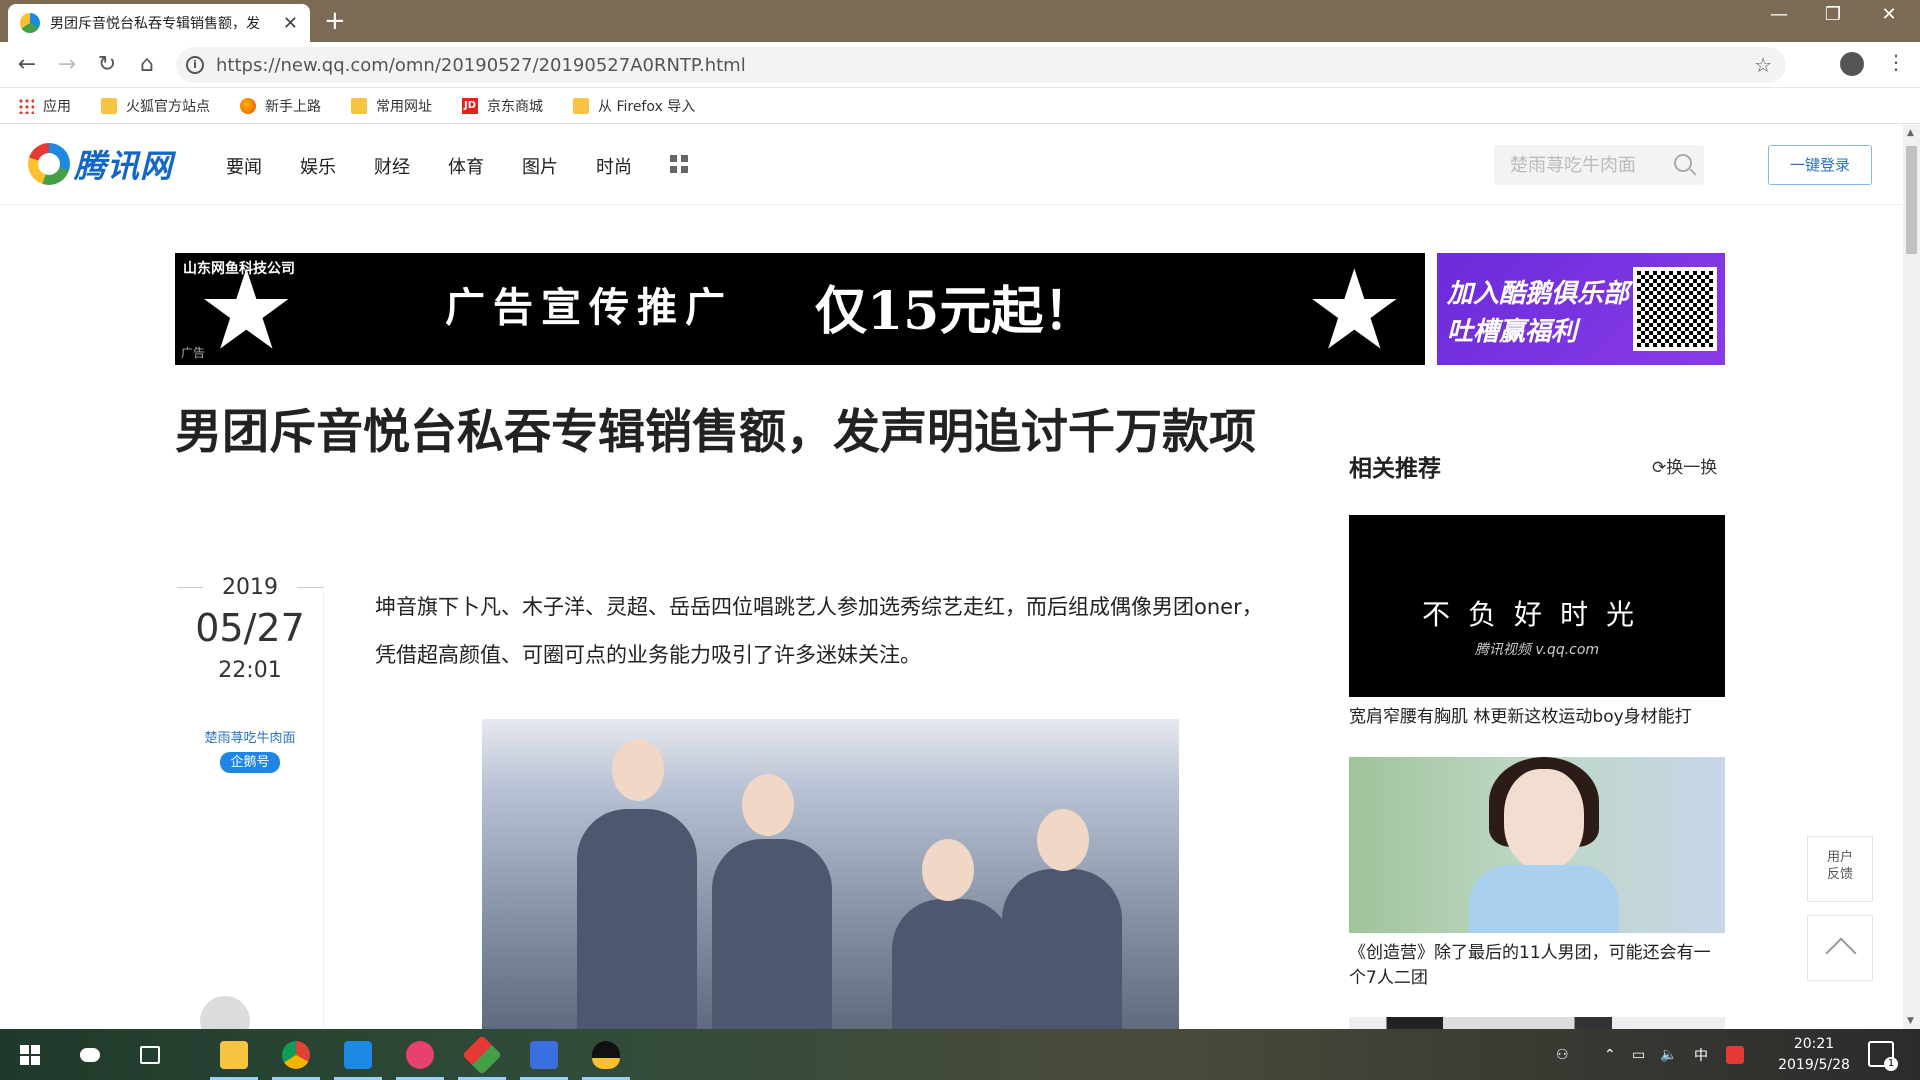 The image size is (1920, 1080). Describe the element at coordinates (159, 23) in the screenshot. I see `browser-tab: 男团斥音悦台私吞专辑销售额，发 ✕` at that location.